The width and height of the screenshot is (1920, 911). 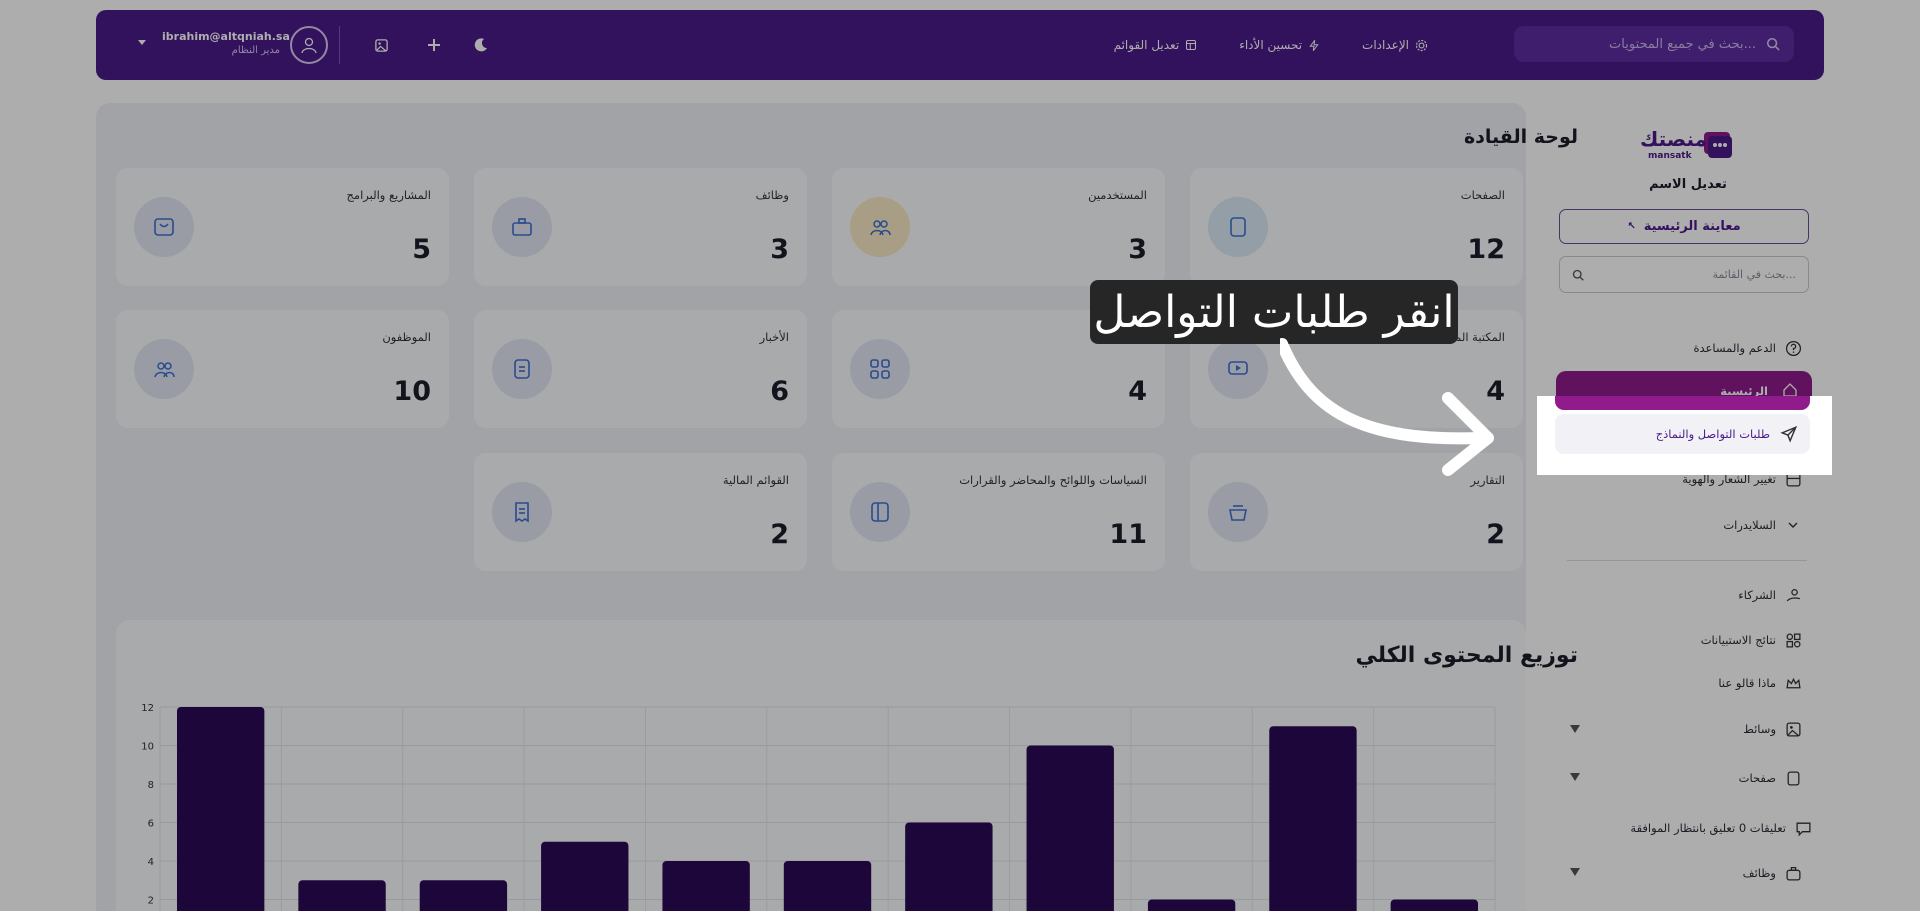 I want to click on menu-item-comments: تعليقات 0 تعليق بانتظار الموافقة, so click(x=1721, y=828).